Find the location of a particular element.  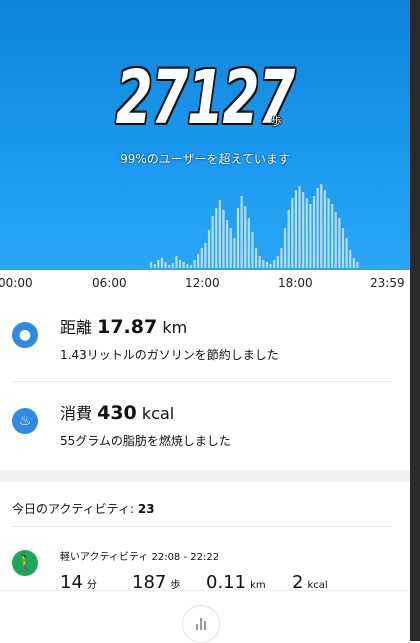

distance-title: 距離 17.87 km is located at coordinates (123, 326).